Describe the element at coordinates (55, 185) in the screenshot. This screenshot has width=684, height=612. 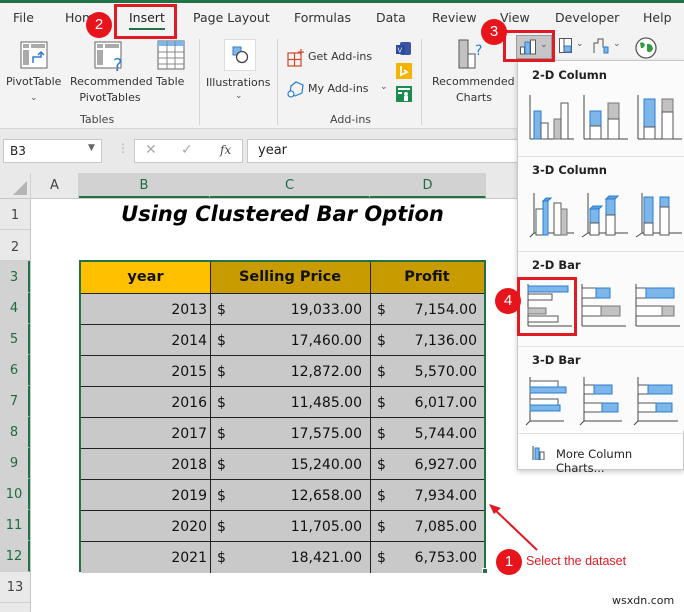
I see `column-header-a: A` at that location.